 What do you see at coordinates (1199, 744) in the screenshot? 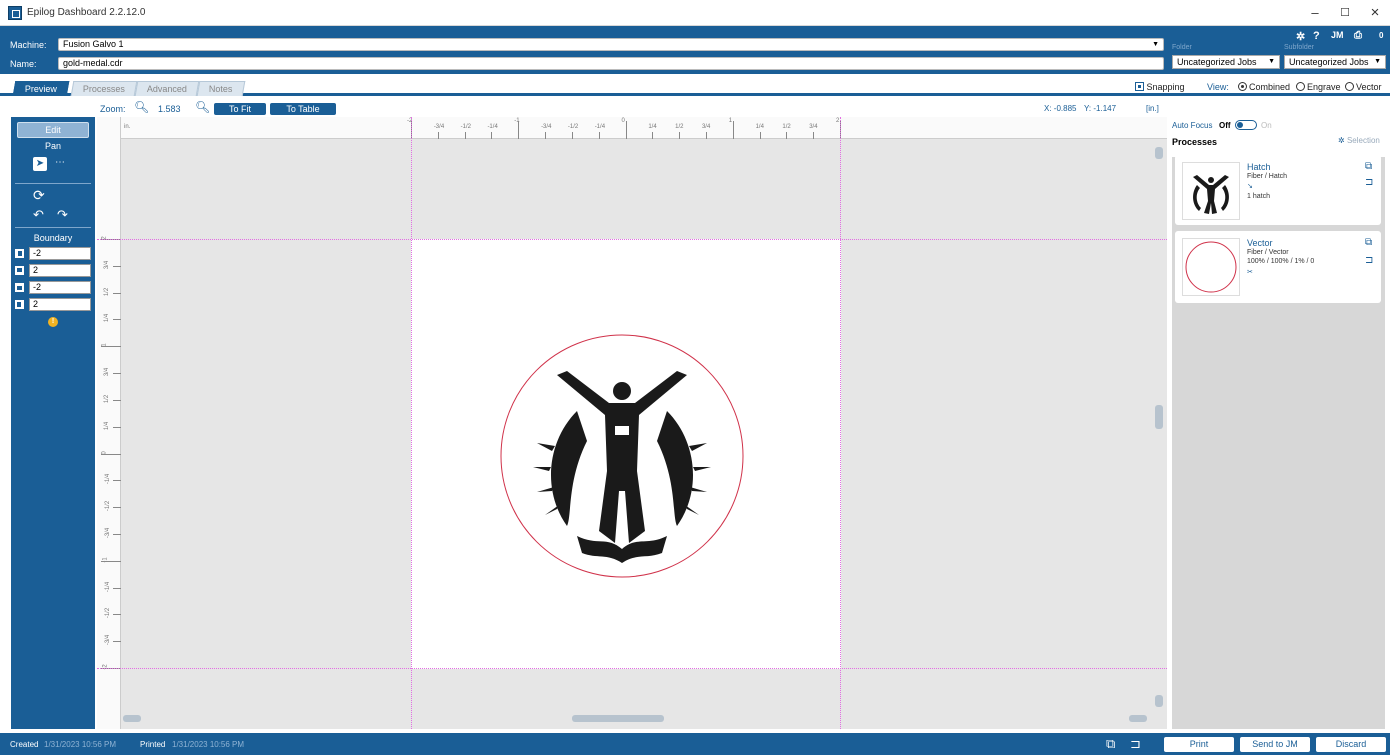
I see `print-button: Print` at bounding box center [1199, 744].